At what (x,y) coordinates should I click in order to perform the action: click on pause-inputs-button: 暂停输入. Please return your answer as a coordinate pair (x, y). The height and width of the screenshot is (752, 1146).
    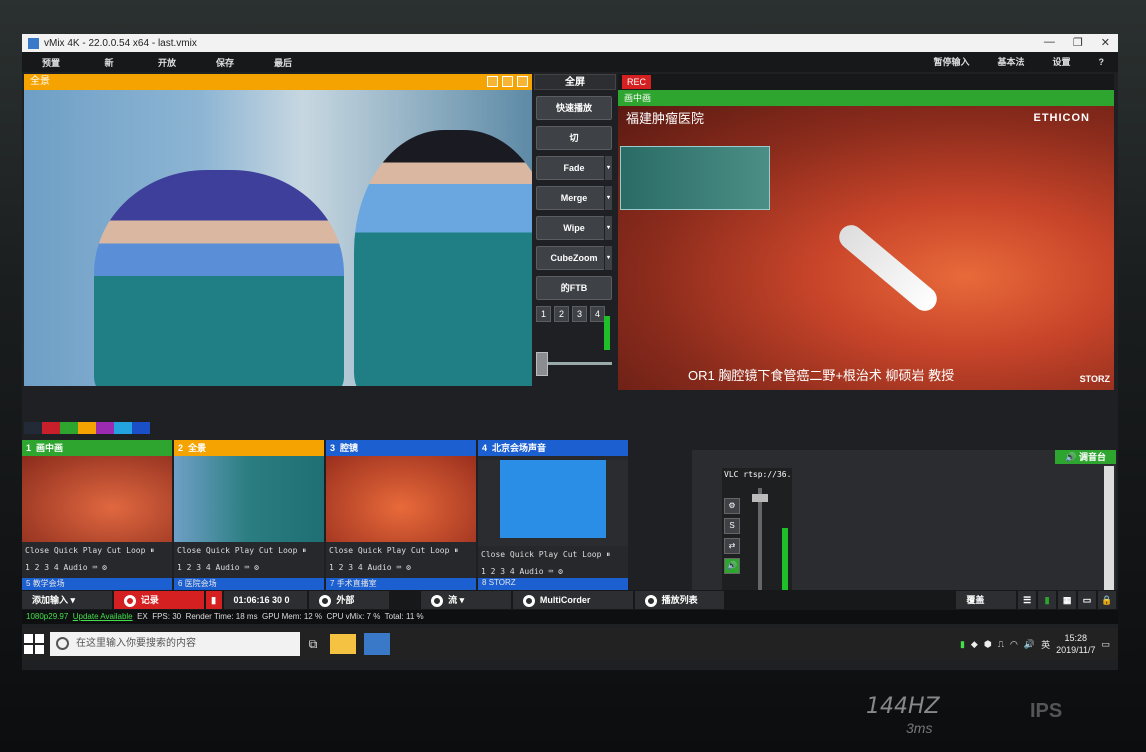
    Looking at the image, I should click on (951, 62).